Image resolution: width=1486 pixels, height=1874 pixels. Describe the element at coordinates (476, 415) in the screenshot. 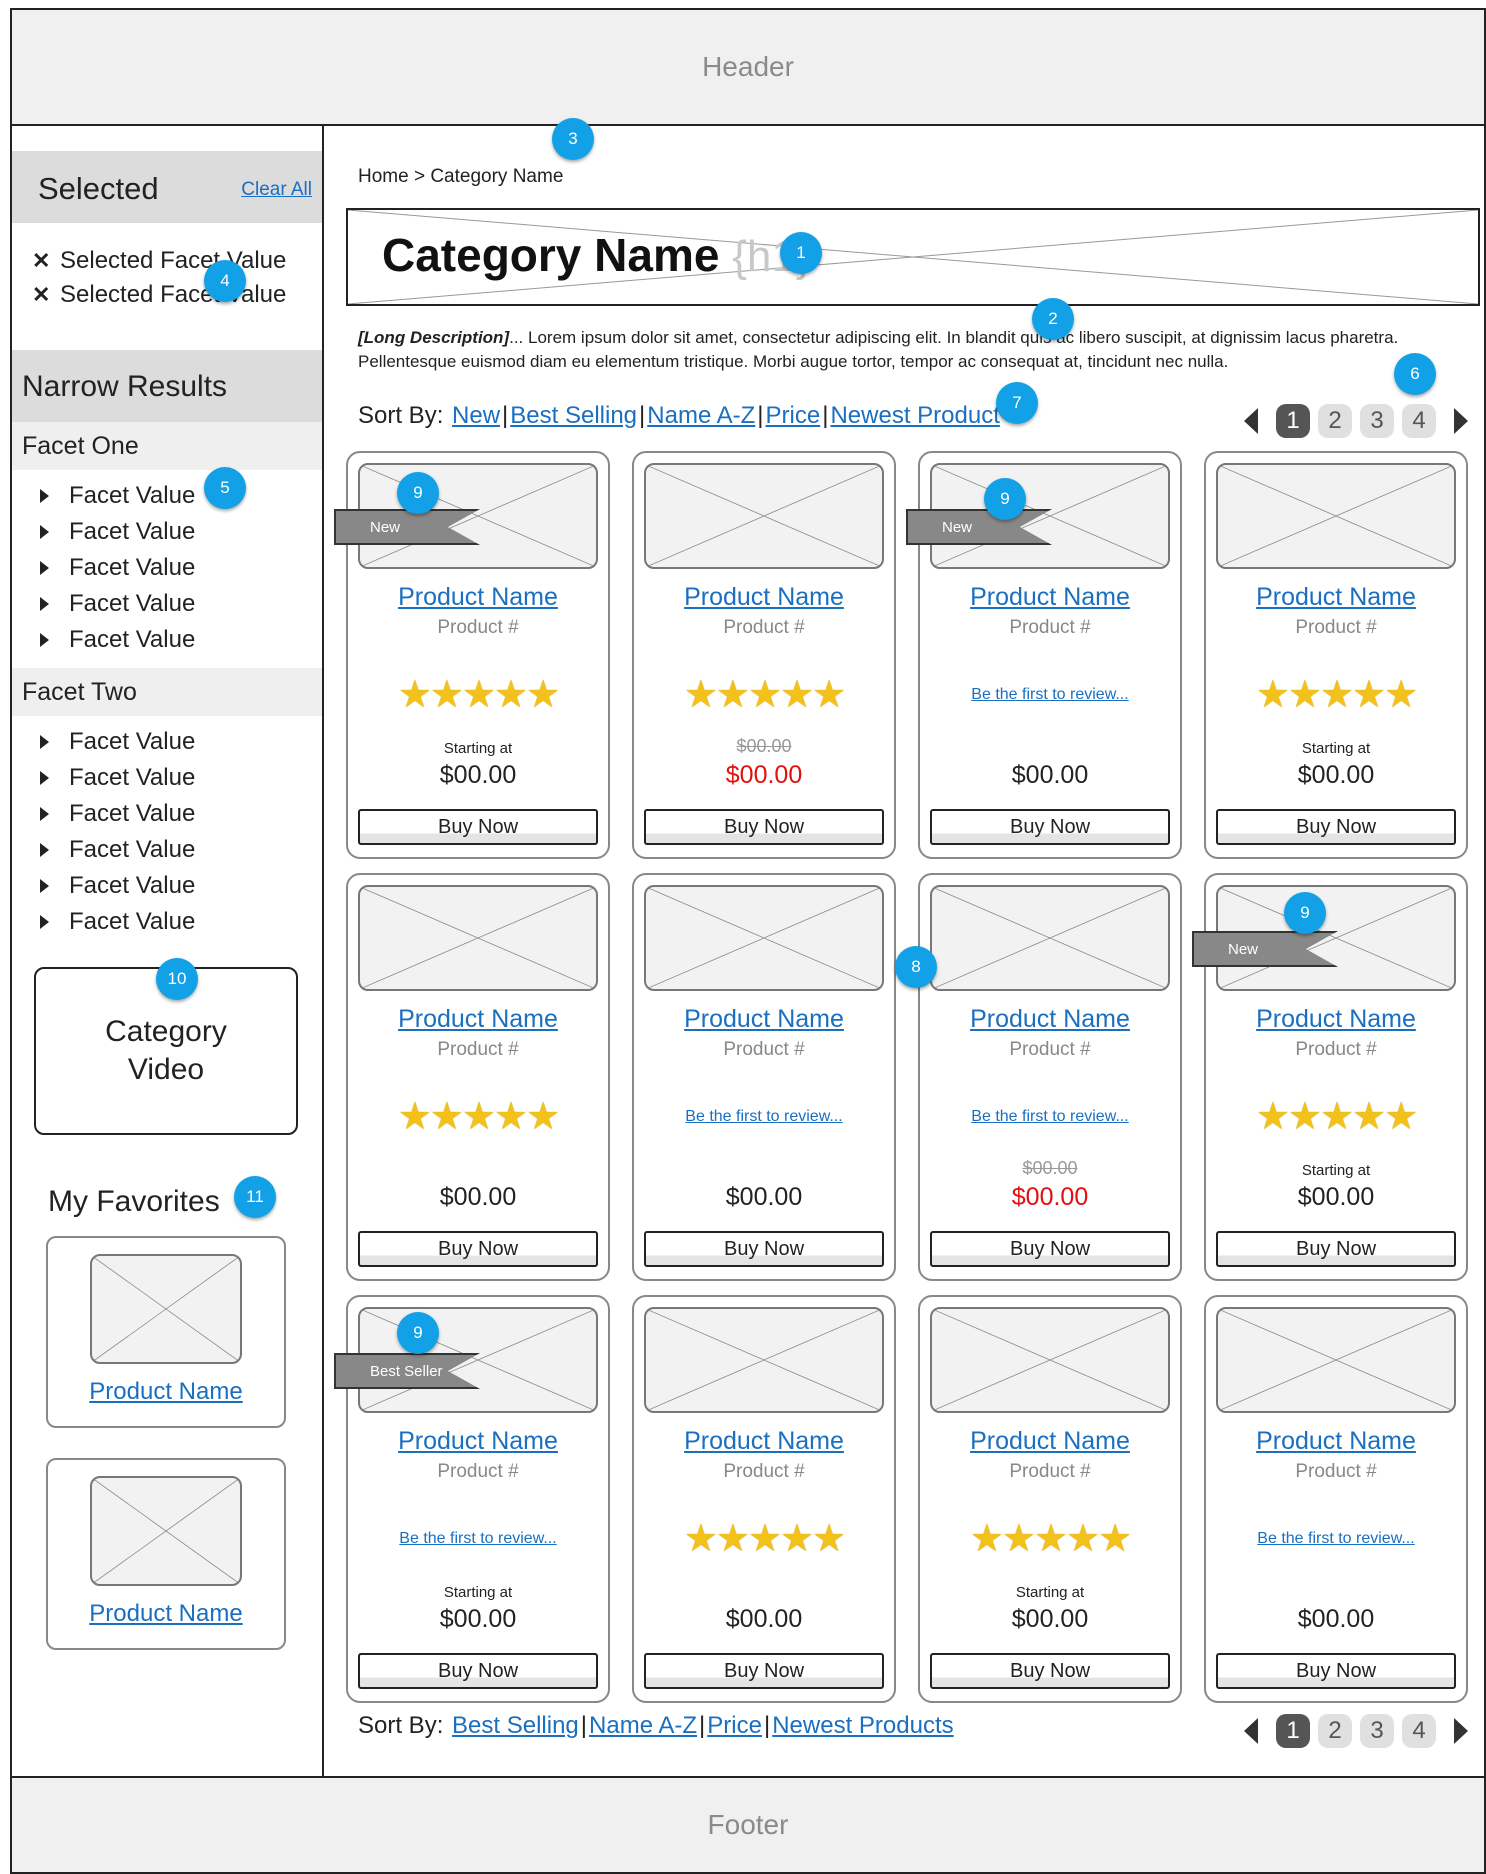

I see `sort-option-new: New` at that location.